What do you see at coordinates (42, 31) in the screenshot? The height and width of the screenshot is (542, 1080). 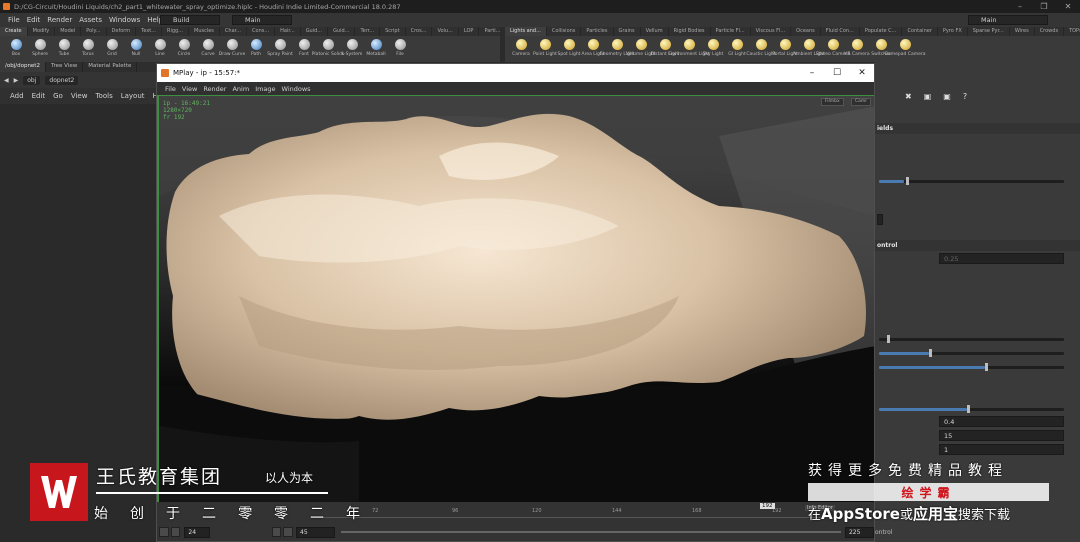 I see `shelf-tab-modify: Modify` at bounding box center [42, 31].